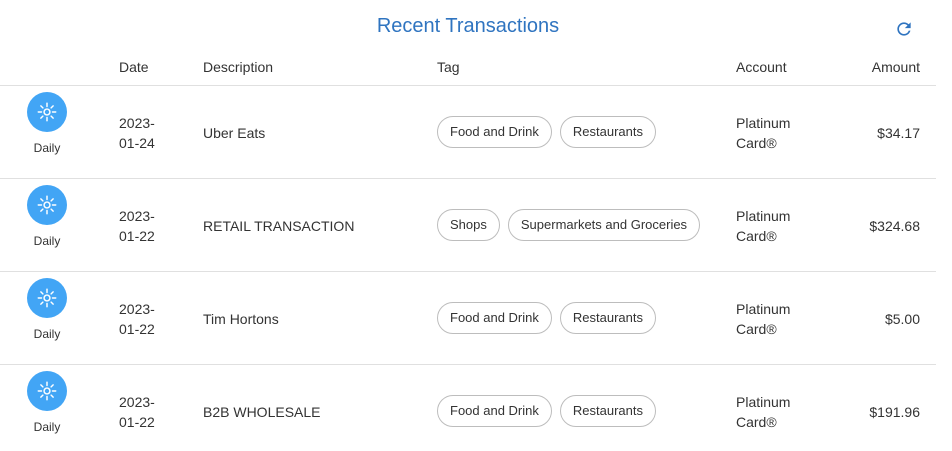 This screenshot has width=952, height=451. Describe the element at coordinates (144, 133) in the screenshot. I see `transaction-date: 2023- 01-24` at that location.